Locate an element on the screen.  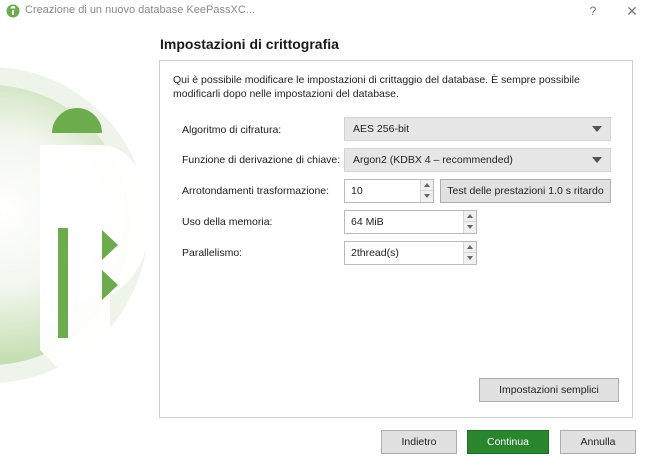
memory-spinbox: 64 MiB is located at coordinates (410, 222).